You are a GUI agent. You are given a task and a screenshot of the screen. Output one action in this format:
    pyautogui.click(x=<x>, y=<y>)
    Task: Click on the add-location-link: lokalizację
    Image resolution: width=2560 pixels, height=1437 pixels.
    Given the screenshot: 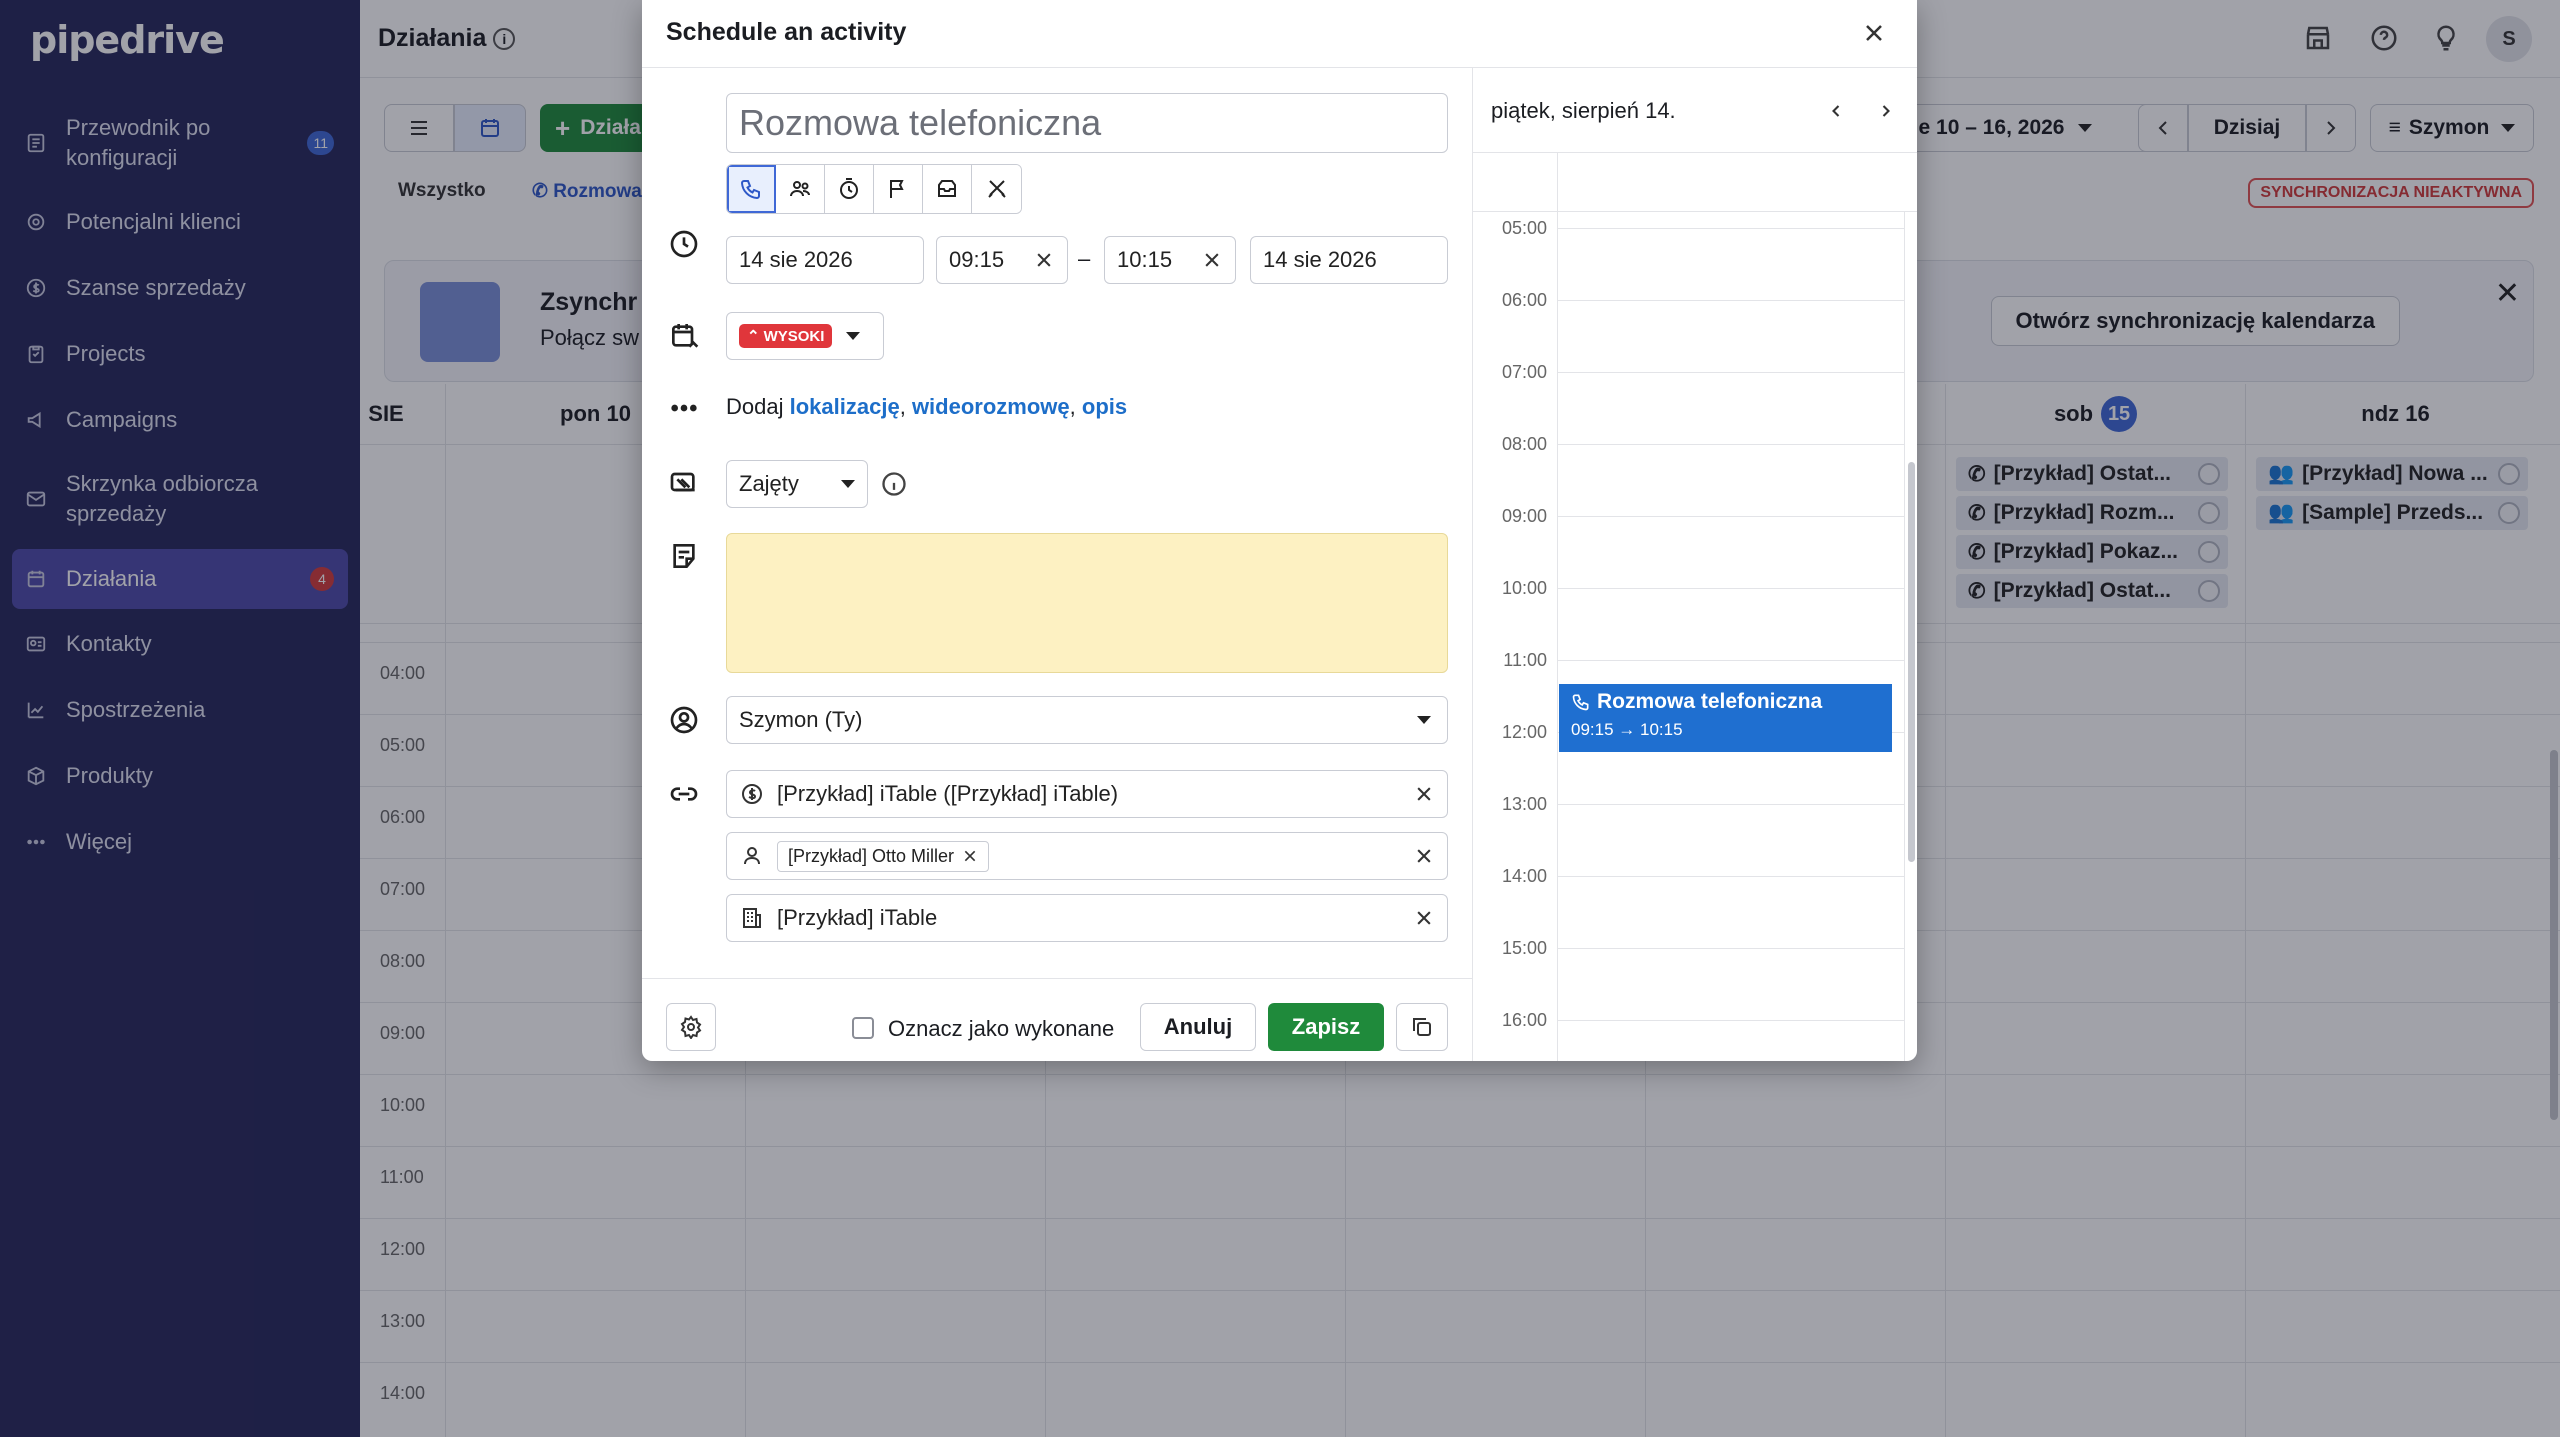 What is the action you would take?
    pyautogui.click(x=845, y=406)
    